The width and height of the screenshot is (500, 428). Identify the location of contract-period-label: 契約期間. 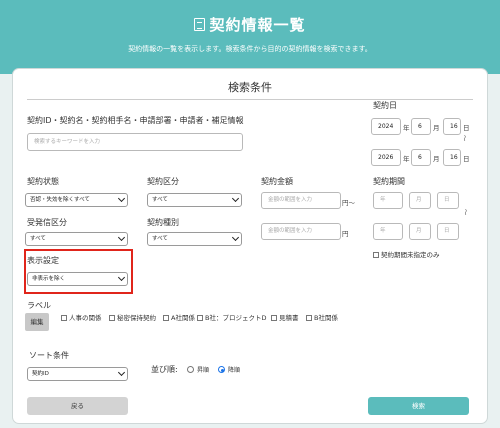
(389, 181).